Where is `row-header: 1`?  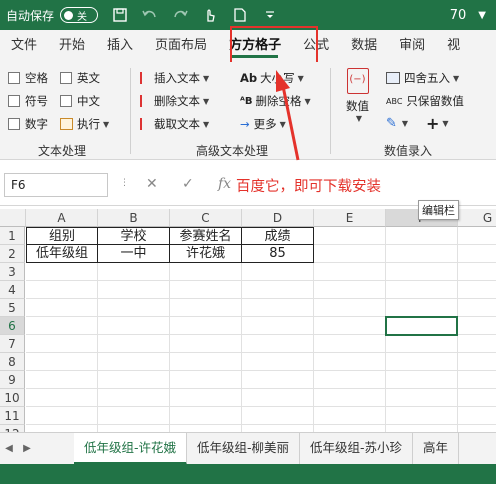
row-header: 1 is located at coordinates (12, 236).